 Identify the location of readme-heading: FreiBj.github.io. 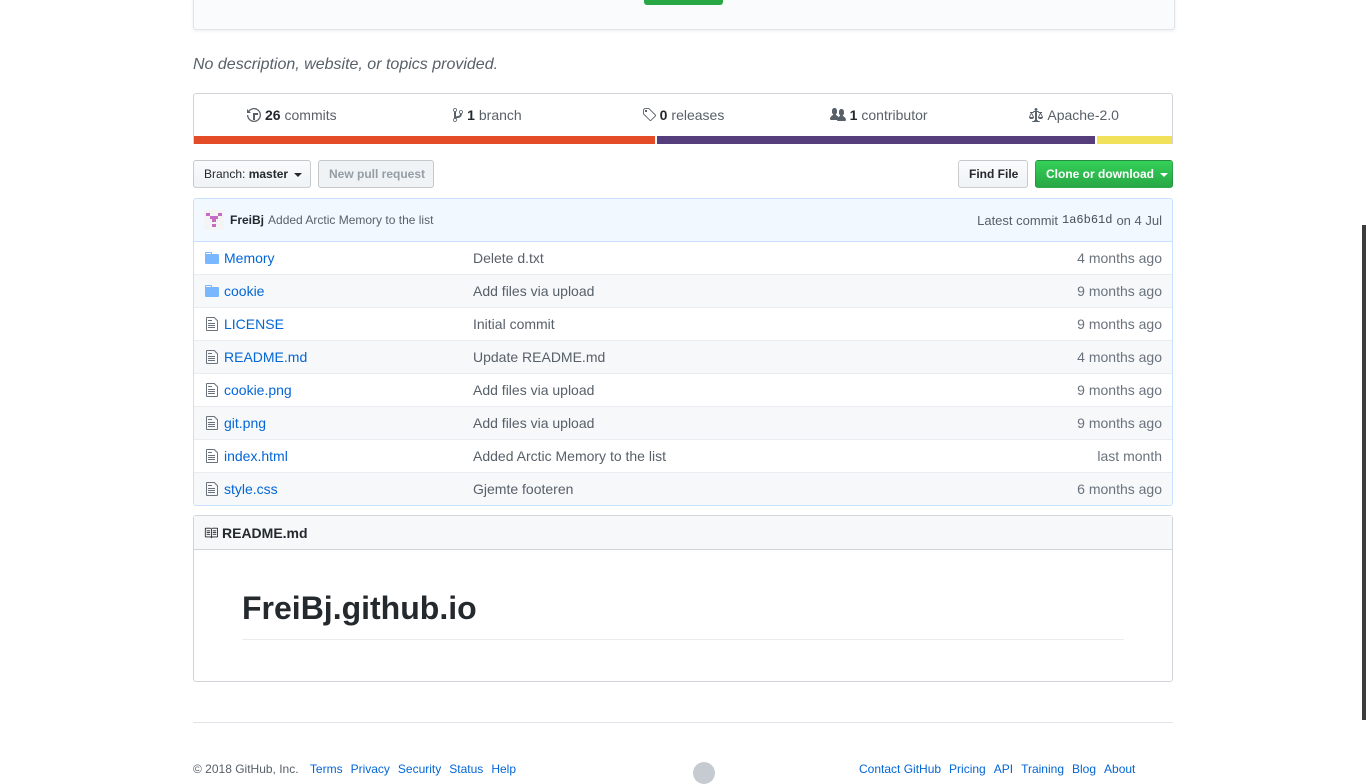
(683, 615).